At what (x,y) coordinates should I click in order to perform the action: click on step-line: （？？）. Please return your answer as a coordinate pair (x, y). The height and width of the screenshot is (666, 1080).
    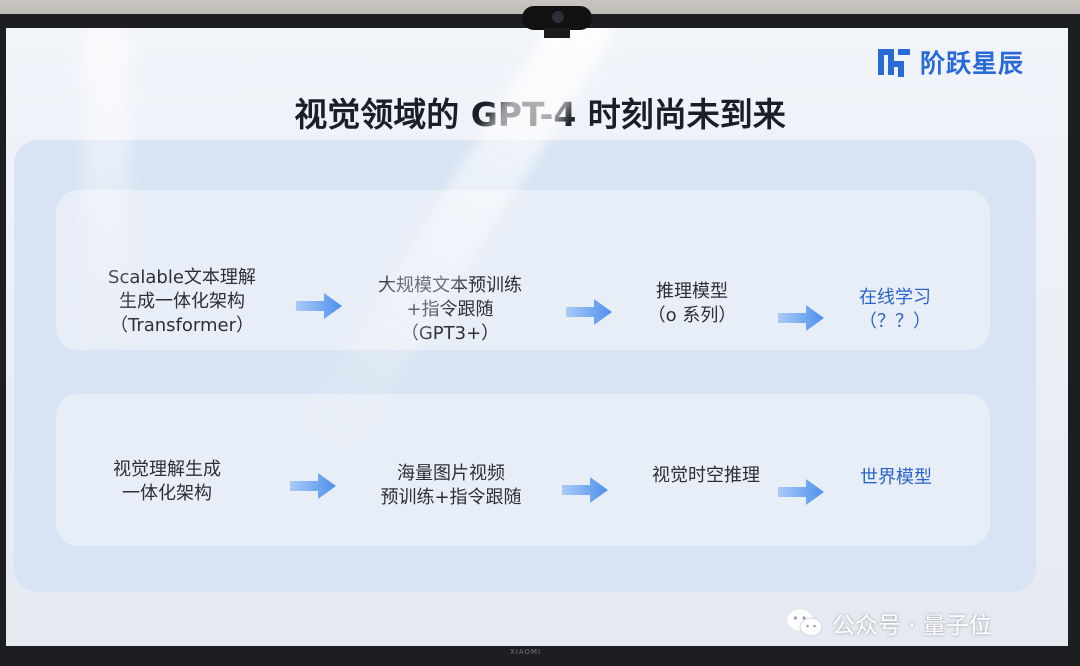
    Looking at the image, I should click on (895, 321).